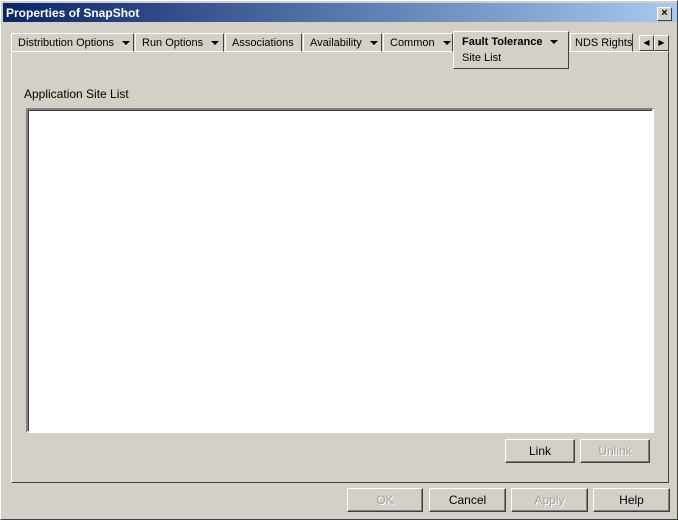 Image resolution: width=678 pixels, height=520 pixels. I want to click on tab-run-options: Run Options, so click(179, 42).